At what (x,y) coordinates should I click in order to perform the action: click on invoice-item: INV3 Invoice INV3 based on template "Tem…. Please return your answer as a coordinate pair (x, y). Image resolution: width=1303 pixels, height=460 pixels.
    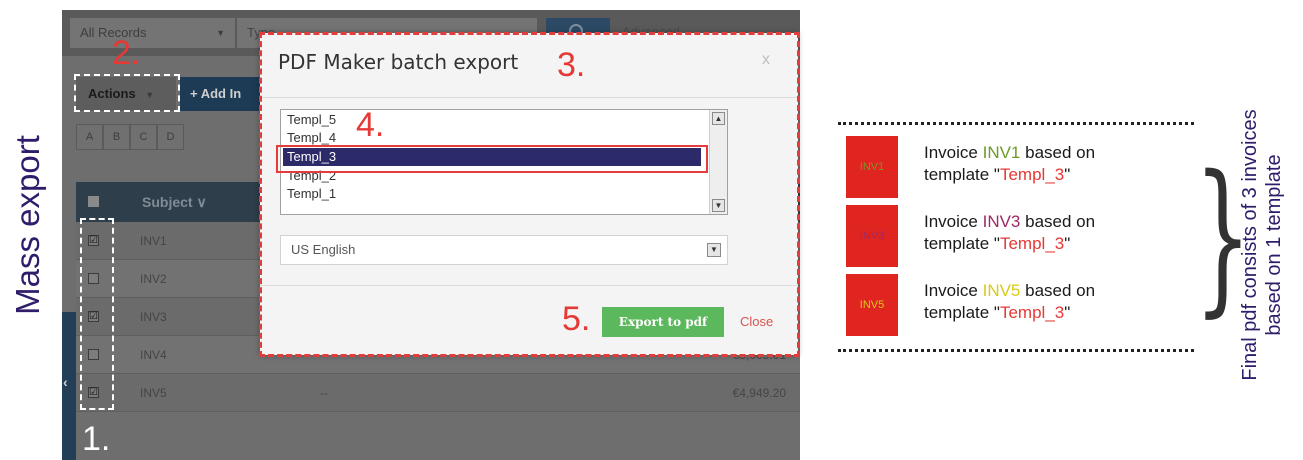
    Looking at the image, I should click on (1016, 236).